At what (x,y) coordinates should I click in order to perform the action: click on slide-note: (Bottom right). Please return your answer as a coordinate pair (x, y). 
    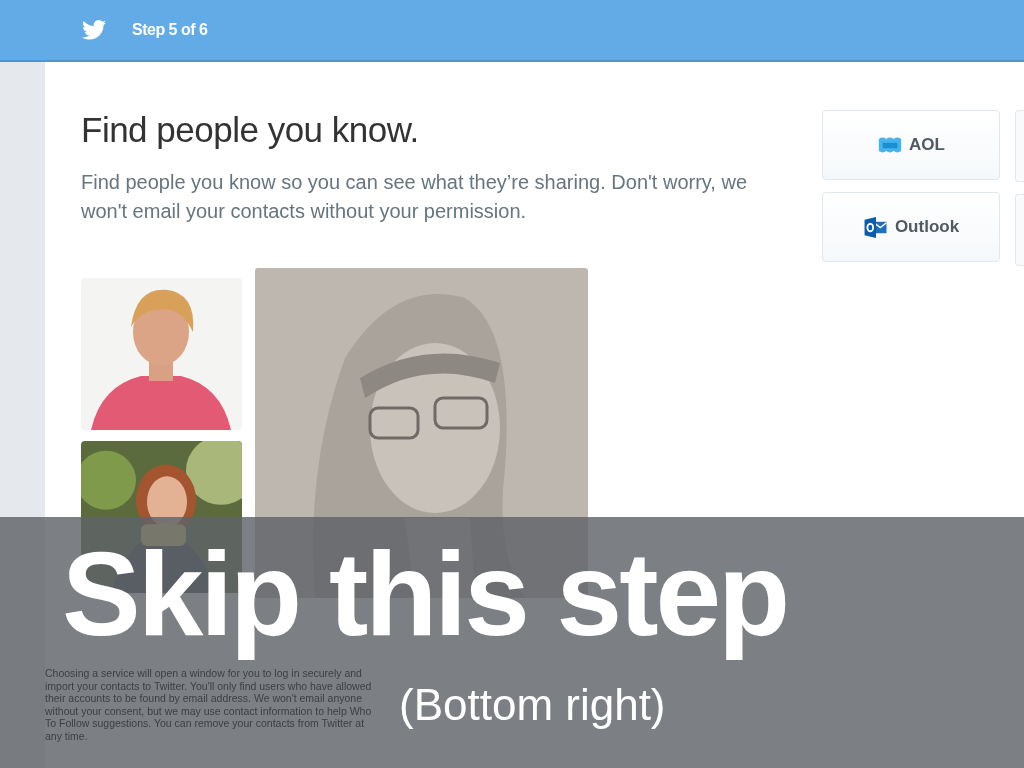
    Looking at the image, I should click on (532, 705).